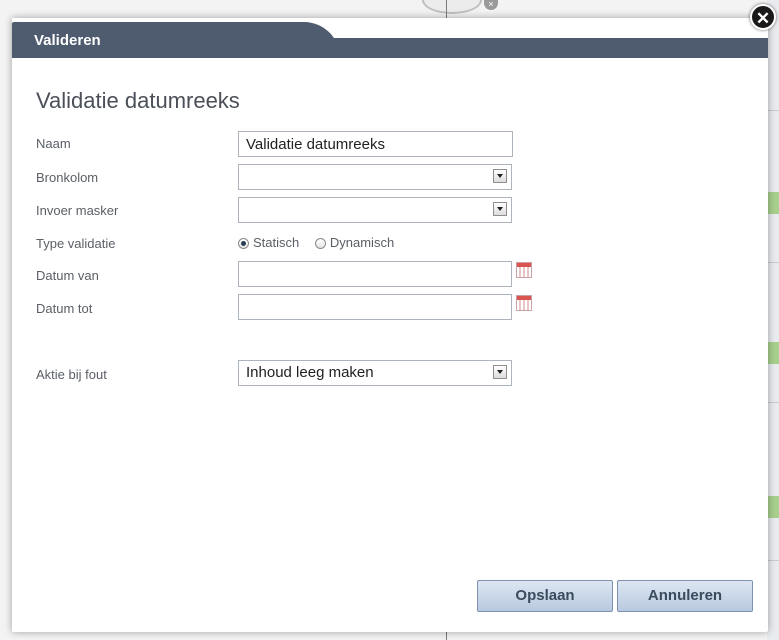 This screenshot has width=779, height=640. What do you see at coordinates (64, 308) in the screenshot?
I see `date-to-label: Datum tot` at bounding box center [64, 308].